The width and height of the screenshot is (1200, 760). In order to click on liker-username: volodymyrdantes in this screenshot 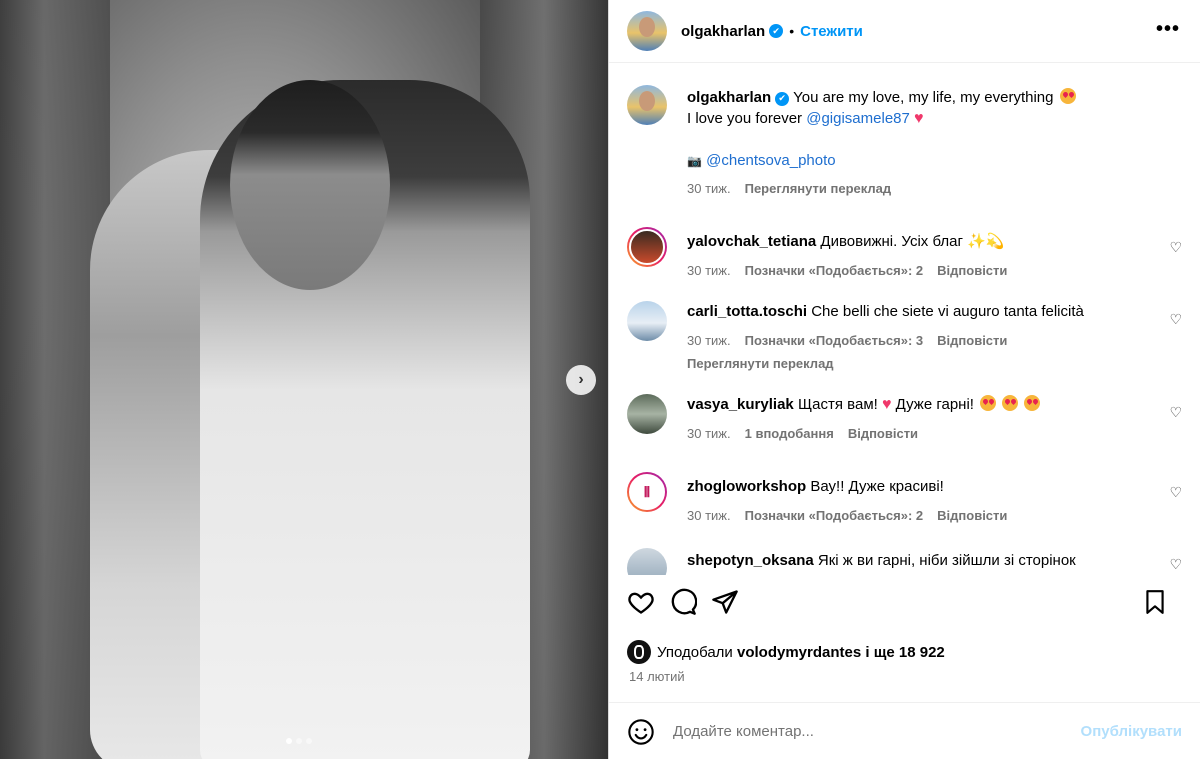, I will do `click(799, 652)`.